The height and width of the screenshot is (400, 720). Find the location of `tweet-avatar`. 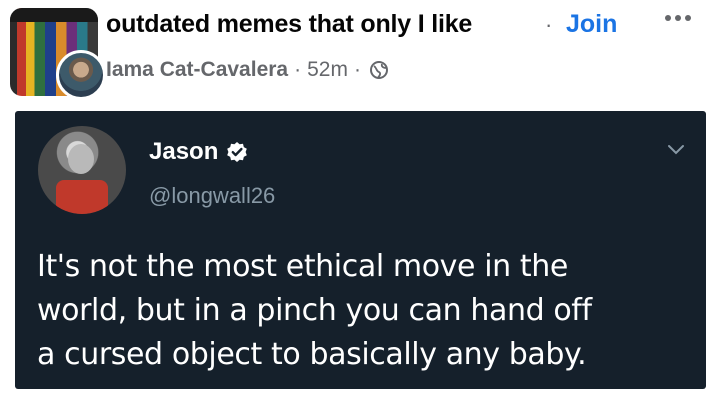

tweet-avatar is located at coordinates (82, 170).